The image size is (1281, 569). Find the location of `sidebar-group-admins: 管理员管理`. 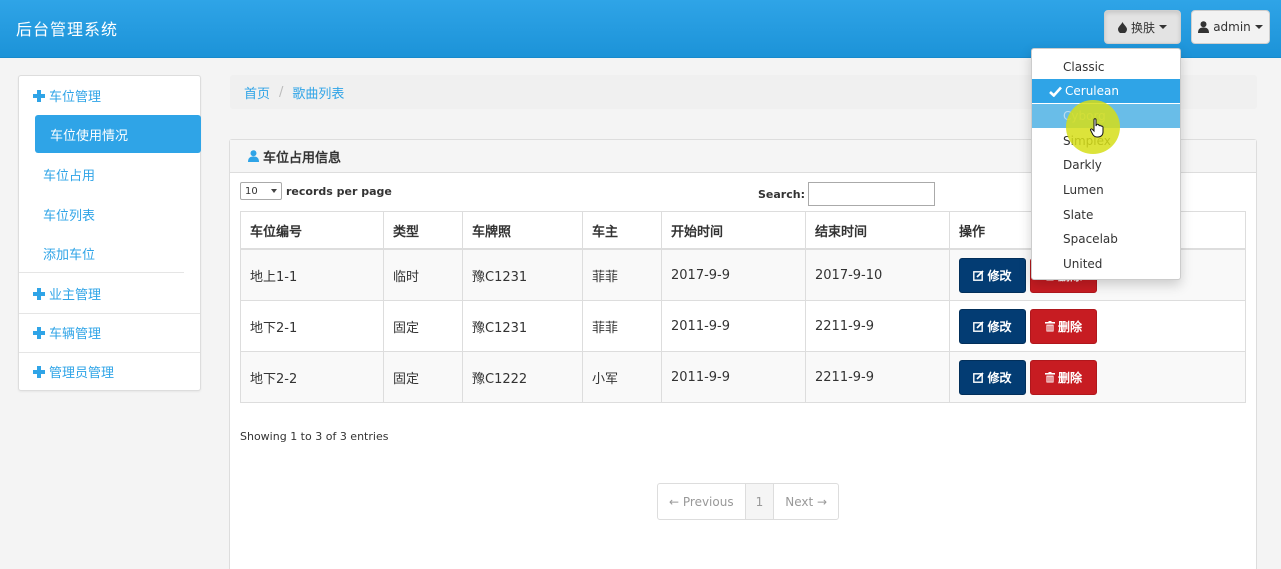

sidebar-group-admins: 管理员管理 is located at coordinates (109, 371).